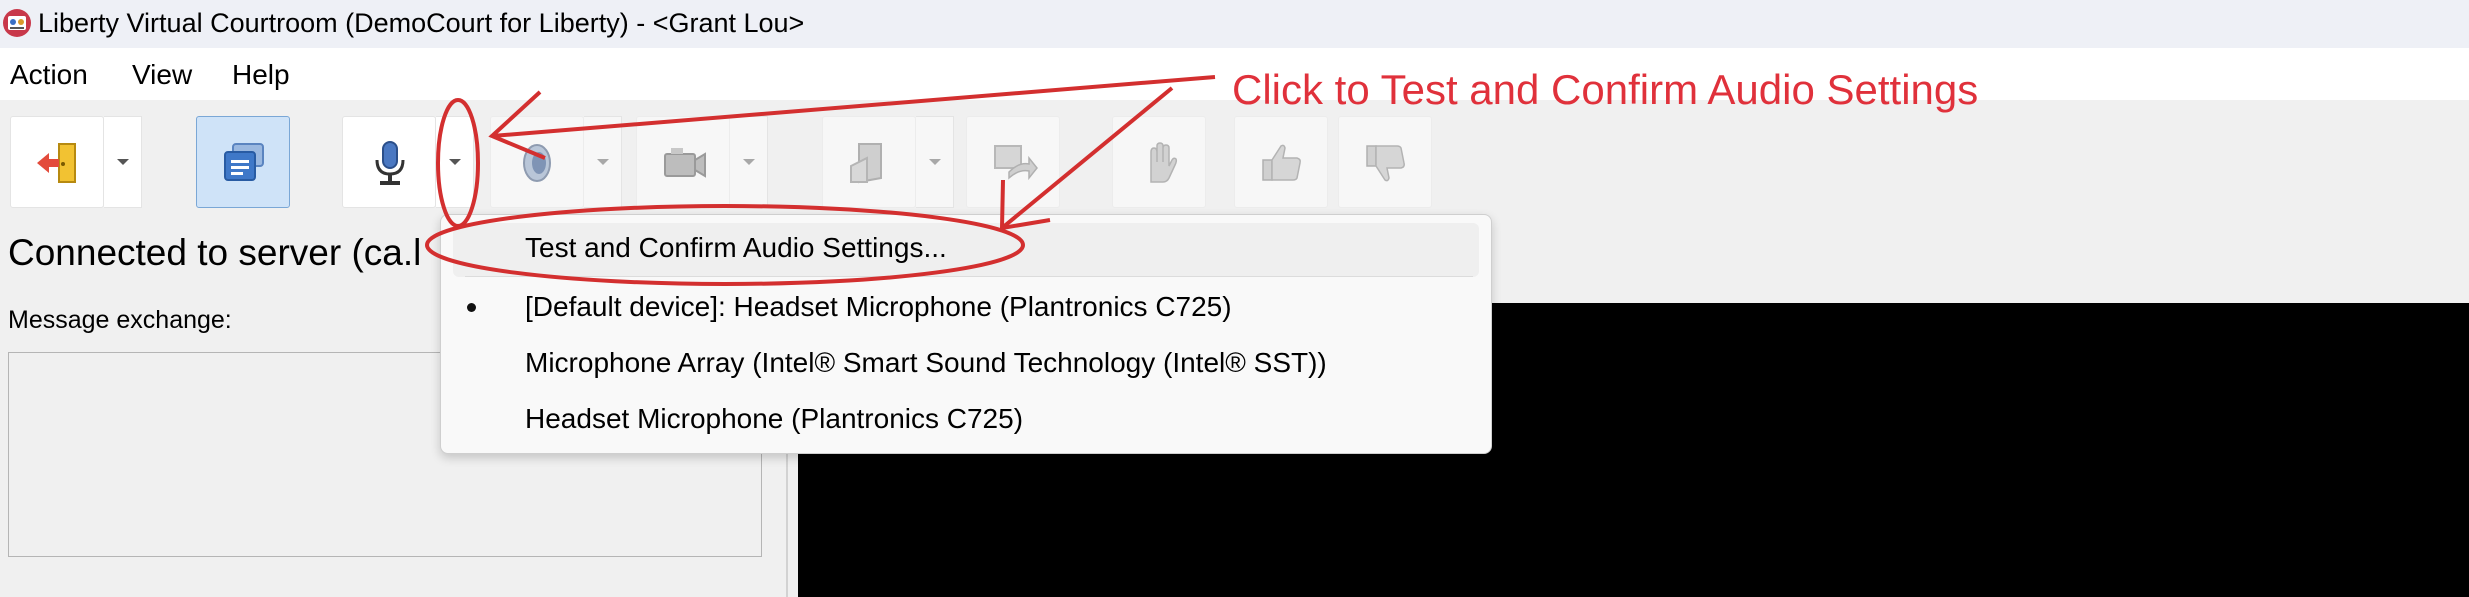 Image resolution: width=2469 pixels, height=597 pixels. Describe the element at coordinates (215, 252) in the screenshot. I see `connection-status: Connected to server (ca.l` at that location.